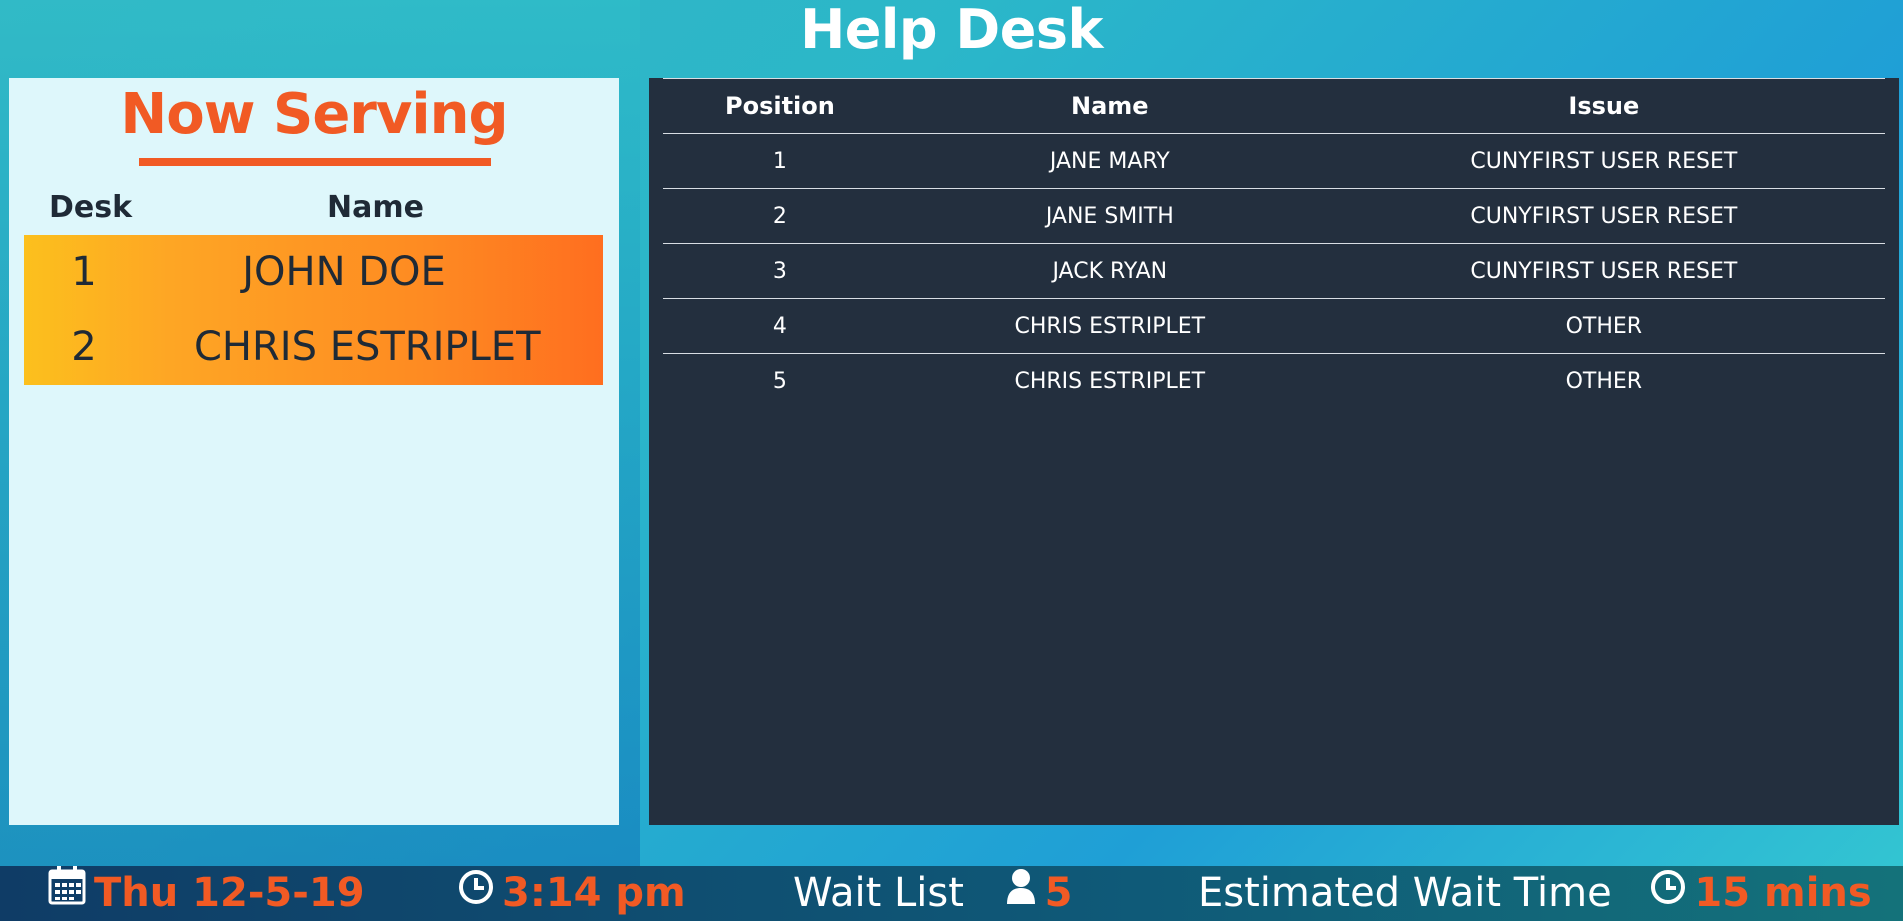 The width and height of the screenshot is (1903, 921). What do you see at coordinates (780, 106) in the screenshot?
I see `position-column-header: Position` at bounding box center [780, 106].